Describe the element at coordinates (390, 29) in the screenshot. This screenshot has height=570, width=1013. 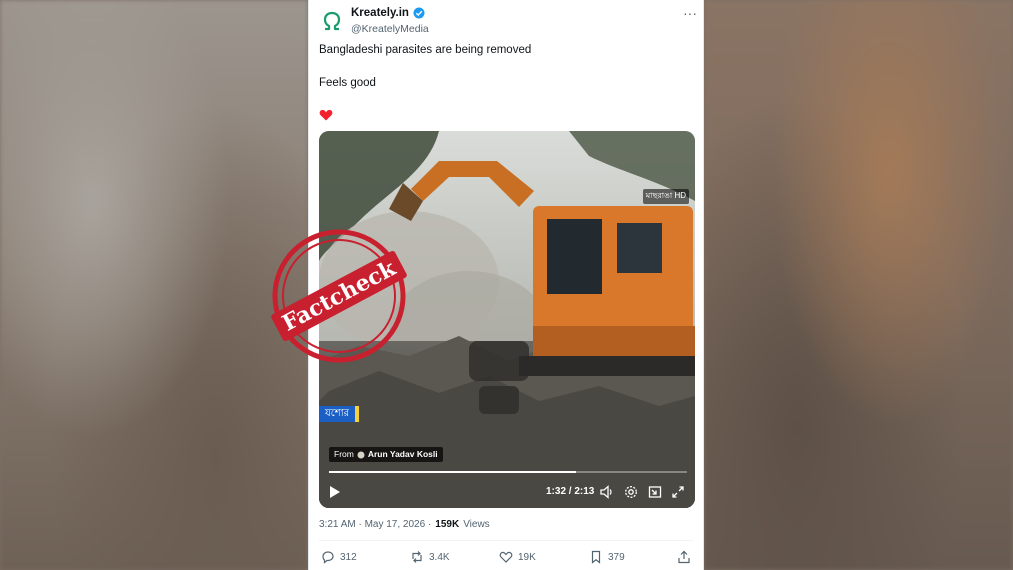
I see `user-handle: @KreatelyMedia` at that location.